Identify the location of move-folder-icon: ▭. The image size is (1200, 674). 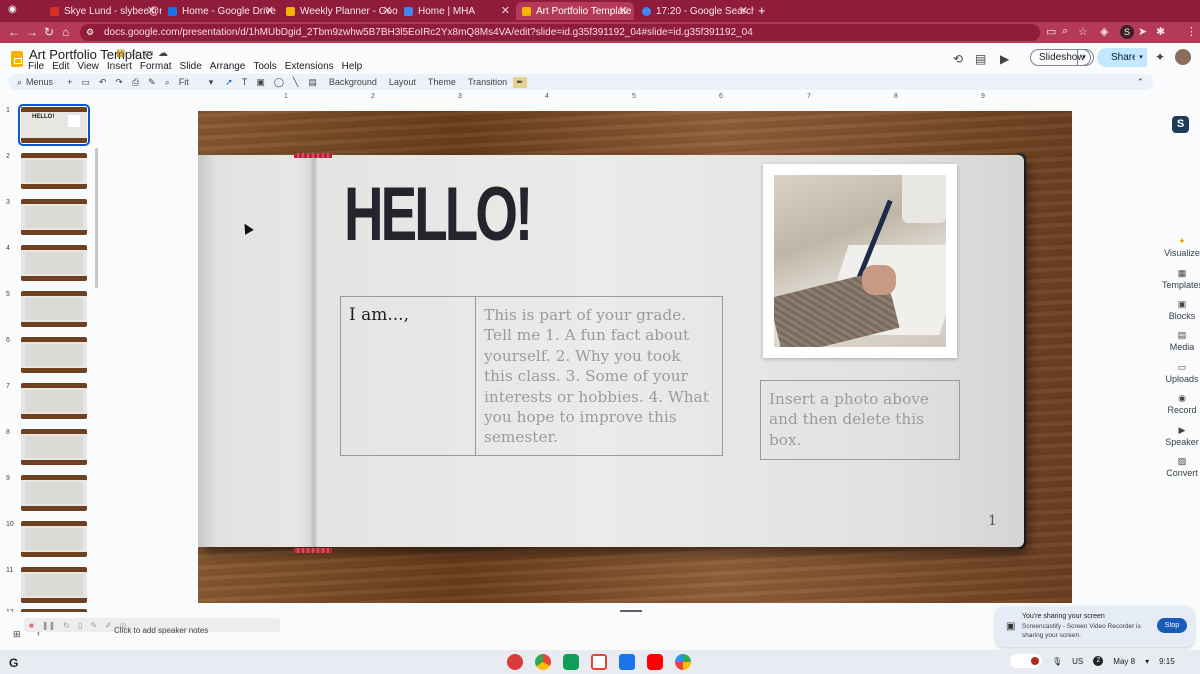
(148, 53).